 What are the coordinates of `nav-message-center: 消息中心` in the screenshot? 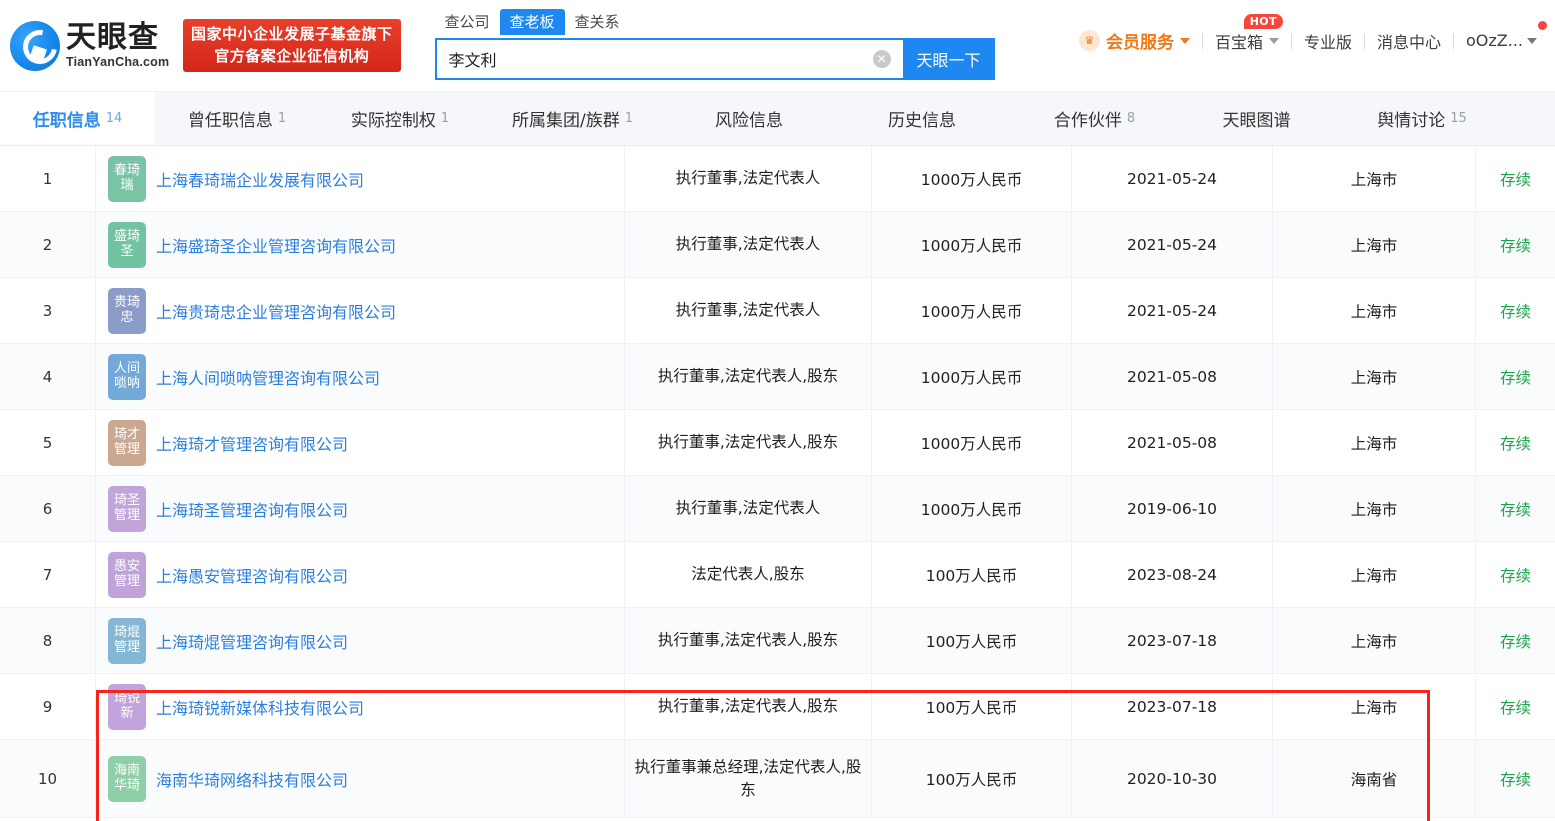 It's located at (1409, 41).